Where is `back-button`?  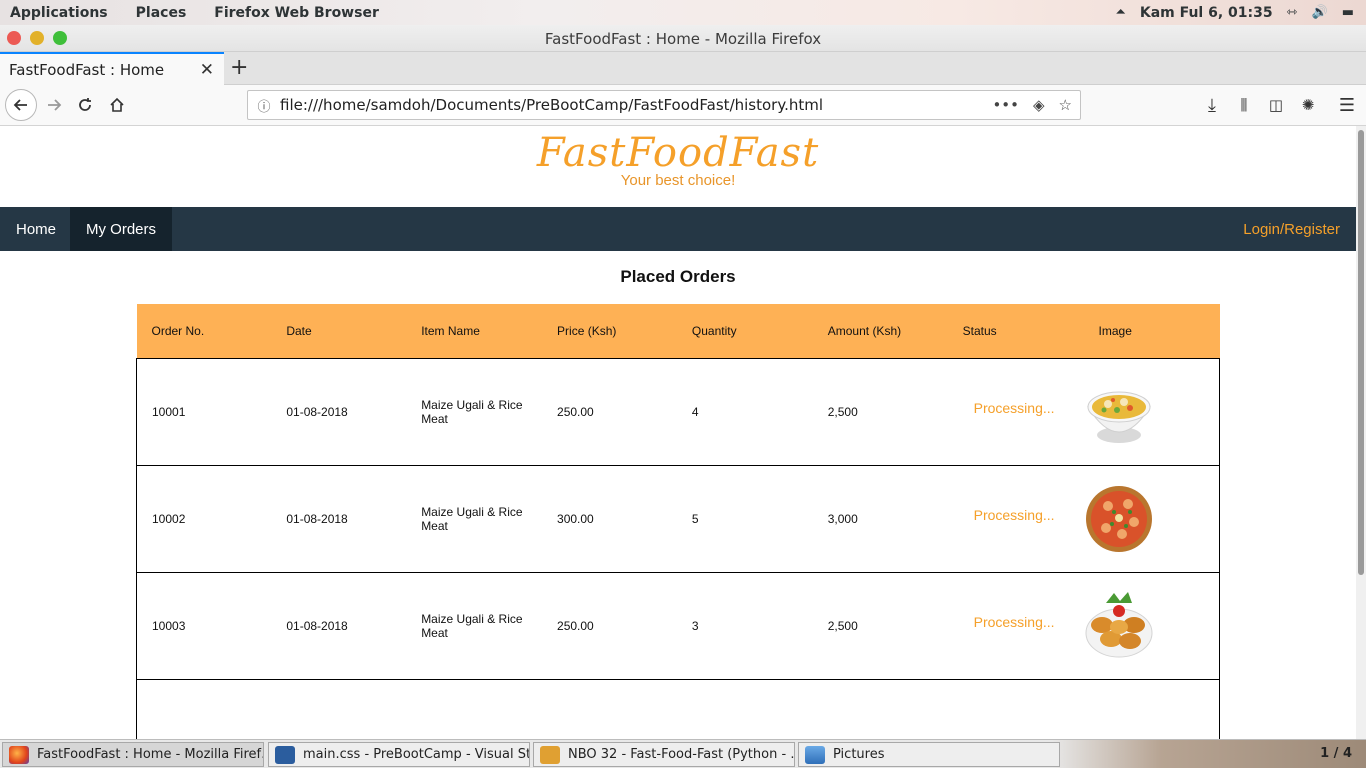 back-button is located at coordinates (21, 105).